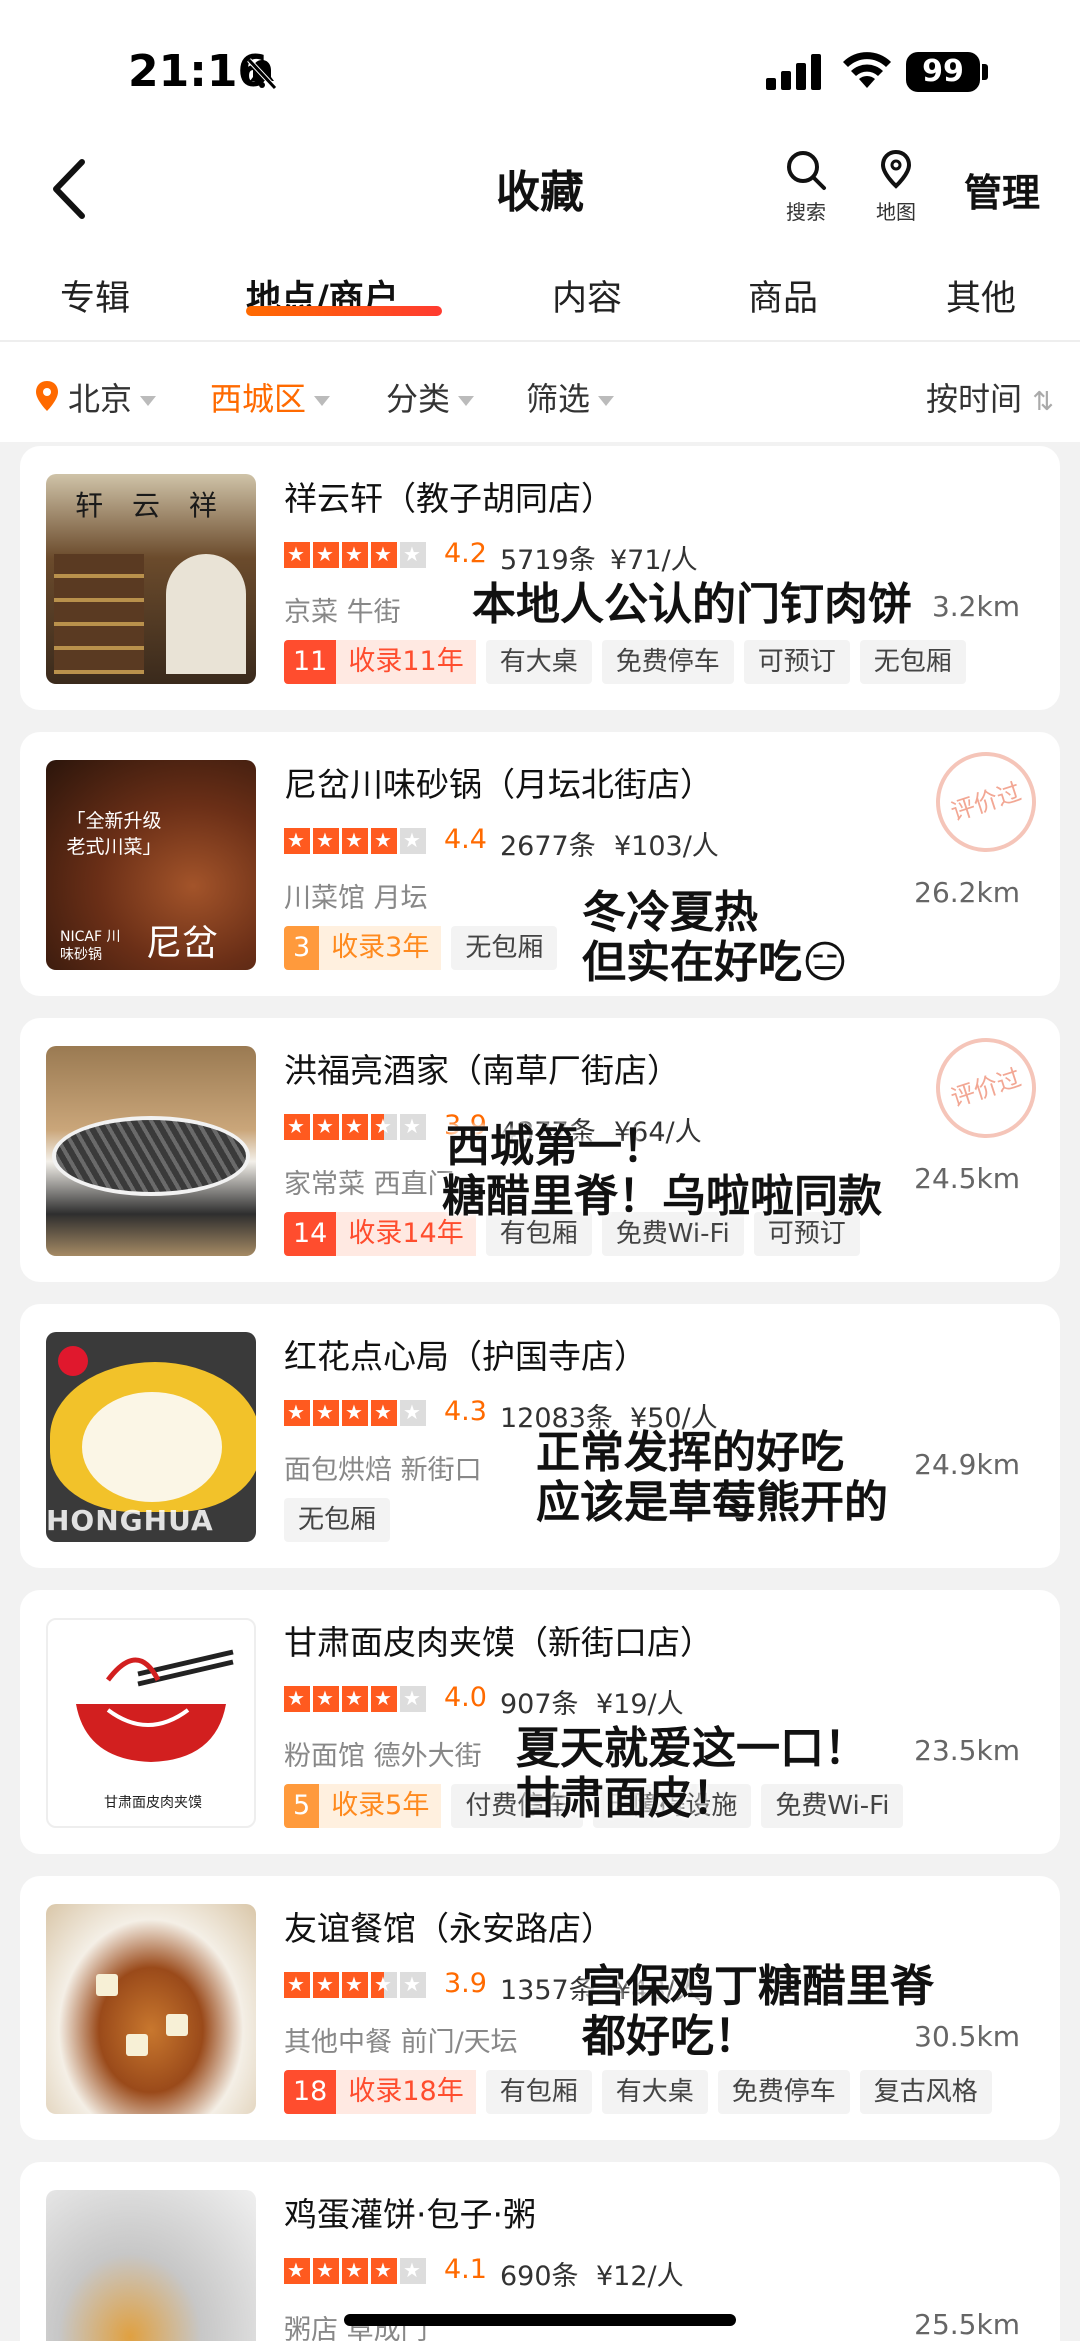 The height and width of the screenshot is (2341, 1080). What do you see at coordinates (967, 2036) in the screenshot?
I see `distance: 30.5km` at bounding box center [967, 2036].